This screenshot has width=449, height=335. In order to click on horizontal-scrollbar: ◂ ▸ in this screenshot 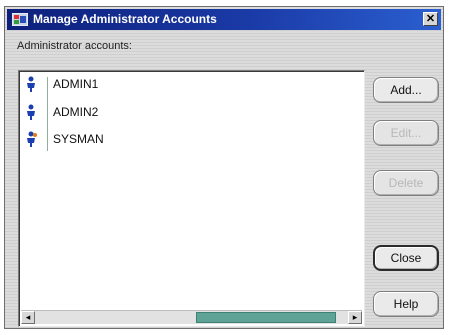, I will do `click(191, 317)`.